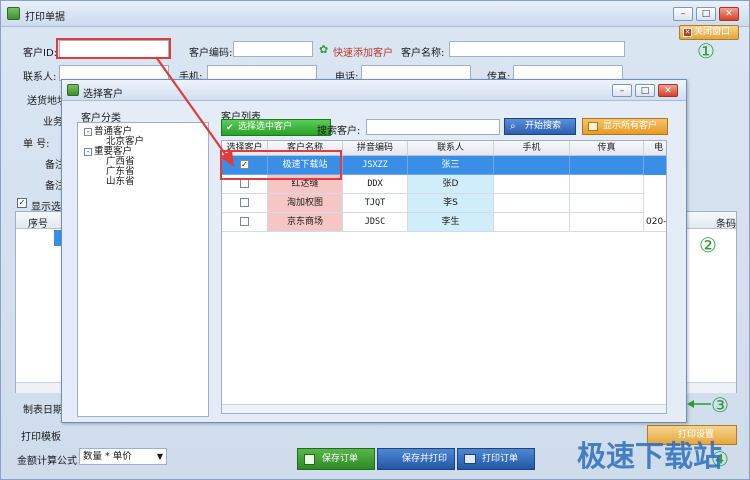 Image resolution: width=750 pixels, height=480 pixels. Describe the element at coordinates (73, 90) in the screenshot. I see `dialog-icon` at that location.